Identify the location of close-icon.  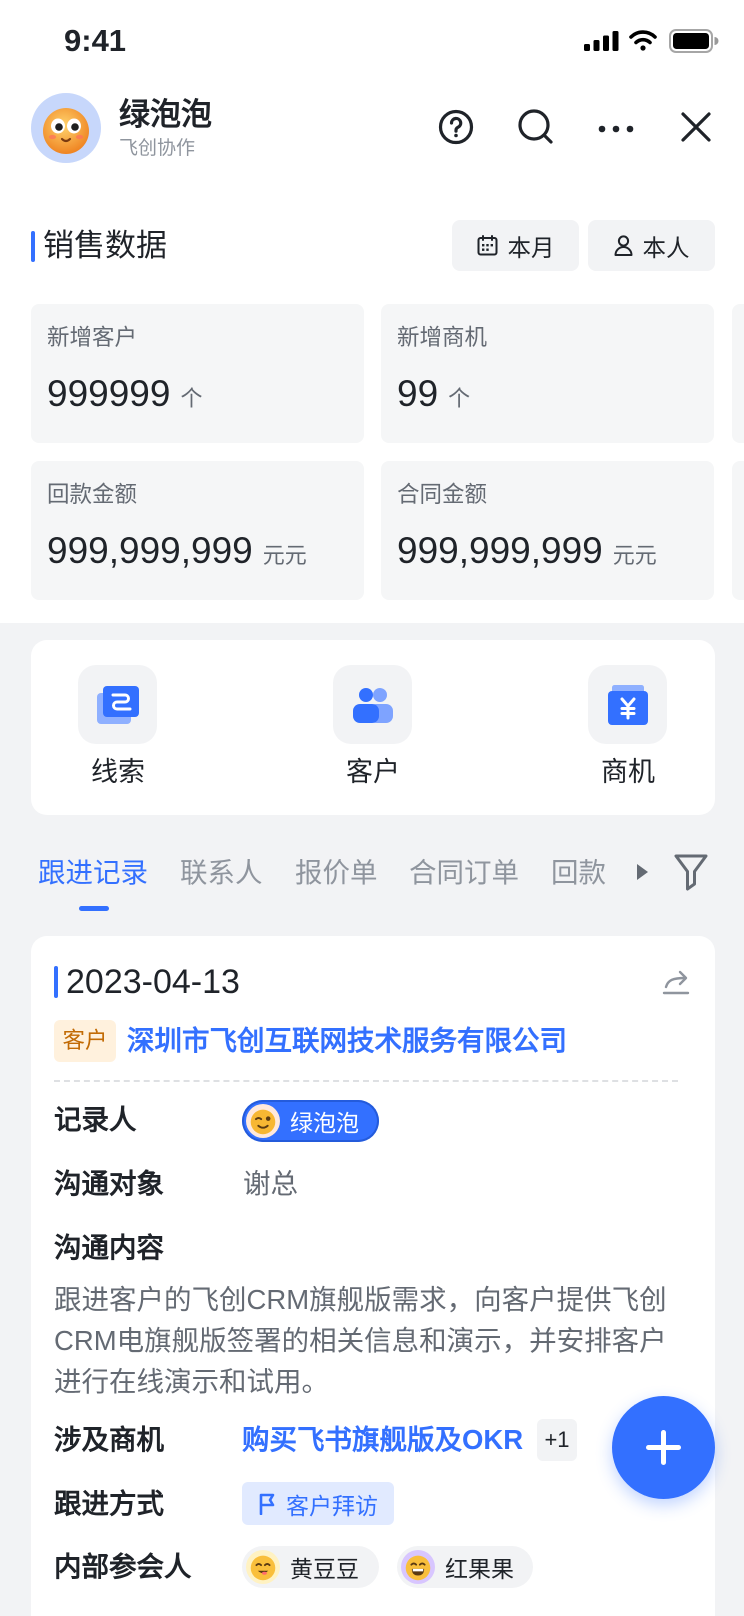
(696, 128).